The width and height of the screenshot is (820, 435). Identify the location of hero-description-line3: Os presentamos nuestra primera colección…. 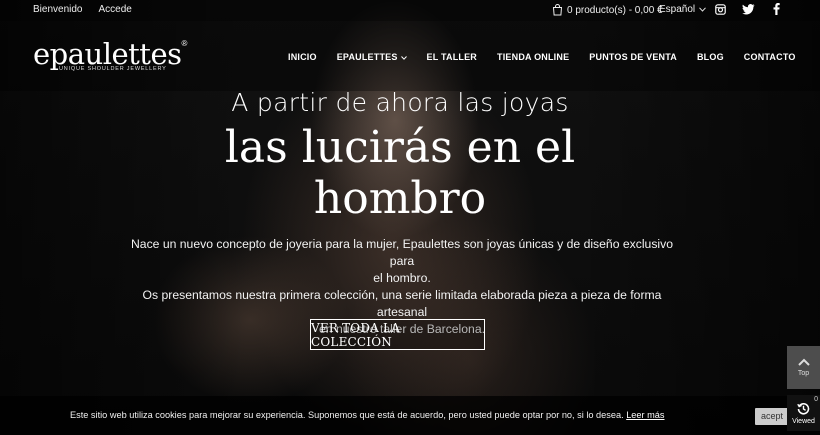
(402, 303).